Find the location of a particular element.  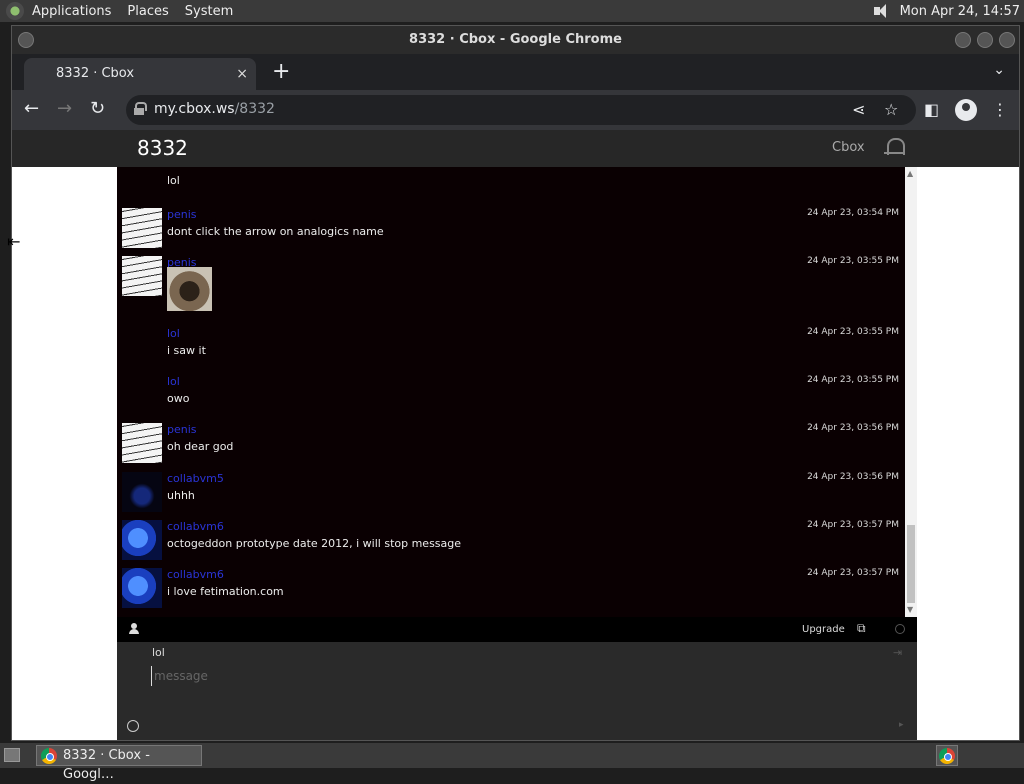

tray-chrome-icon is located at coordinates (947, 756).